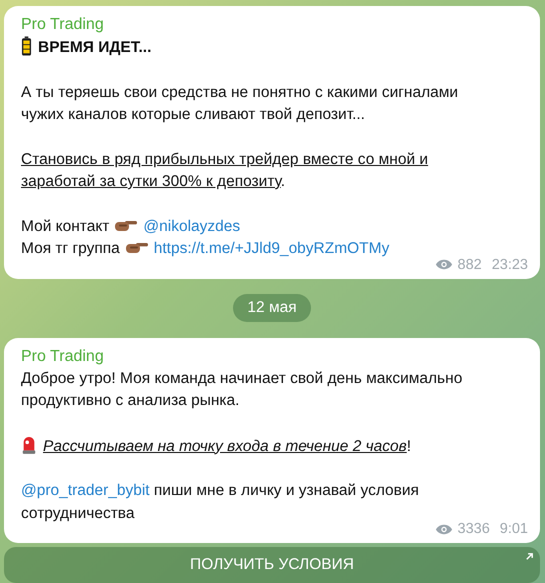 The image size is (545, 583). Describe the element at coordinates (225, 446) in the screenshot. I see `message-text: Рассчитываем на точку входа в течение 2 часов` at that location.